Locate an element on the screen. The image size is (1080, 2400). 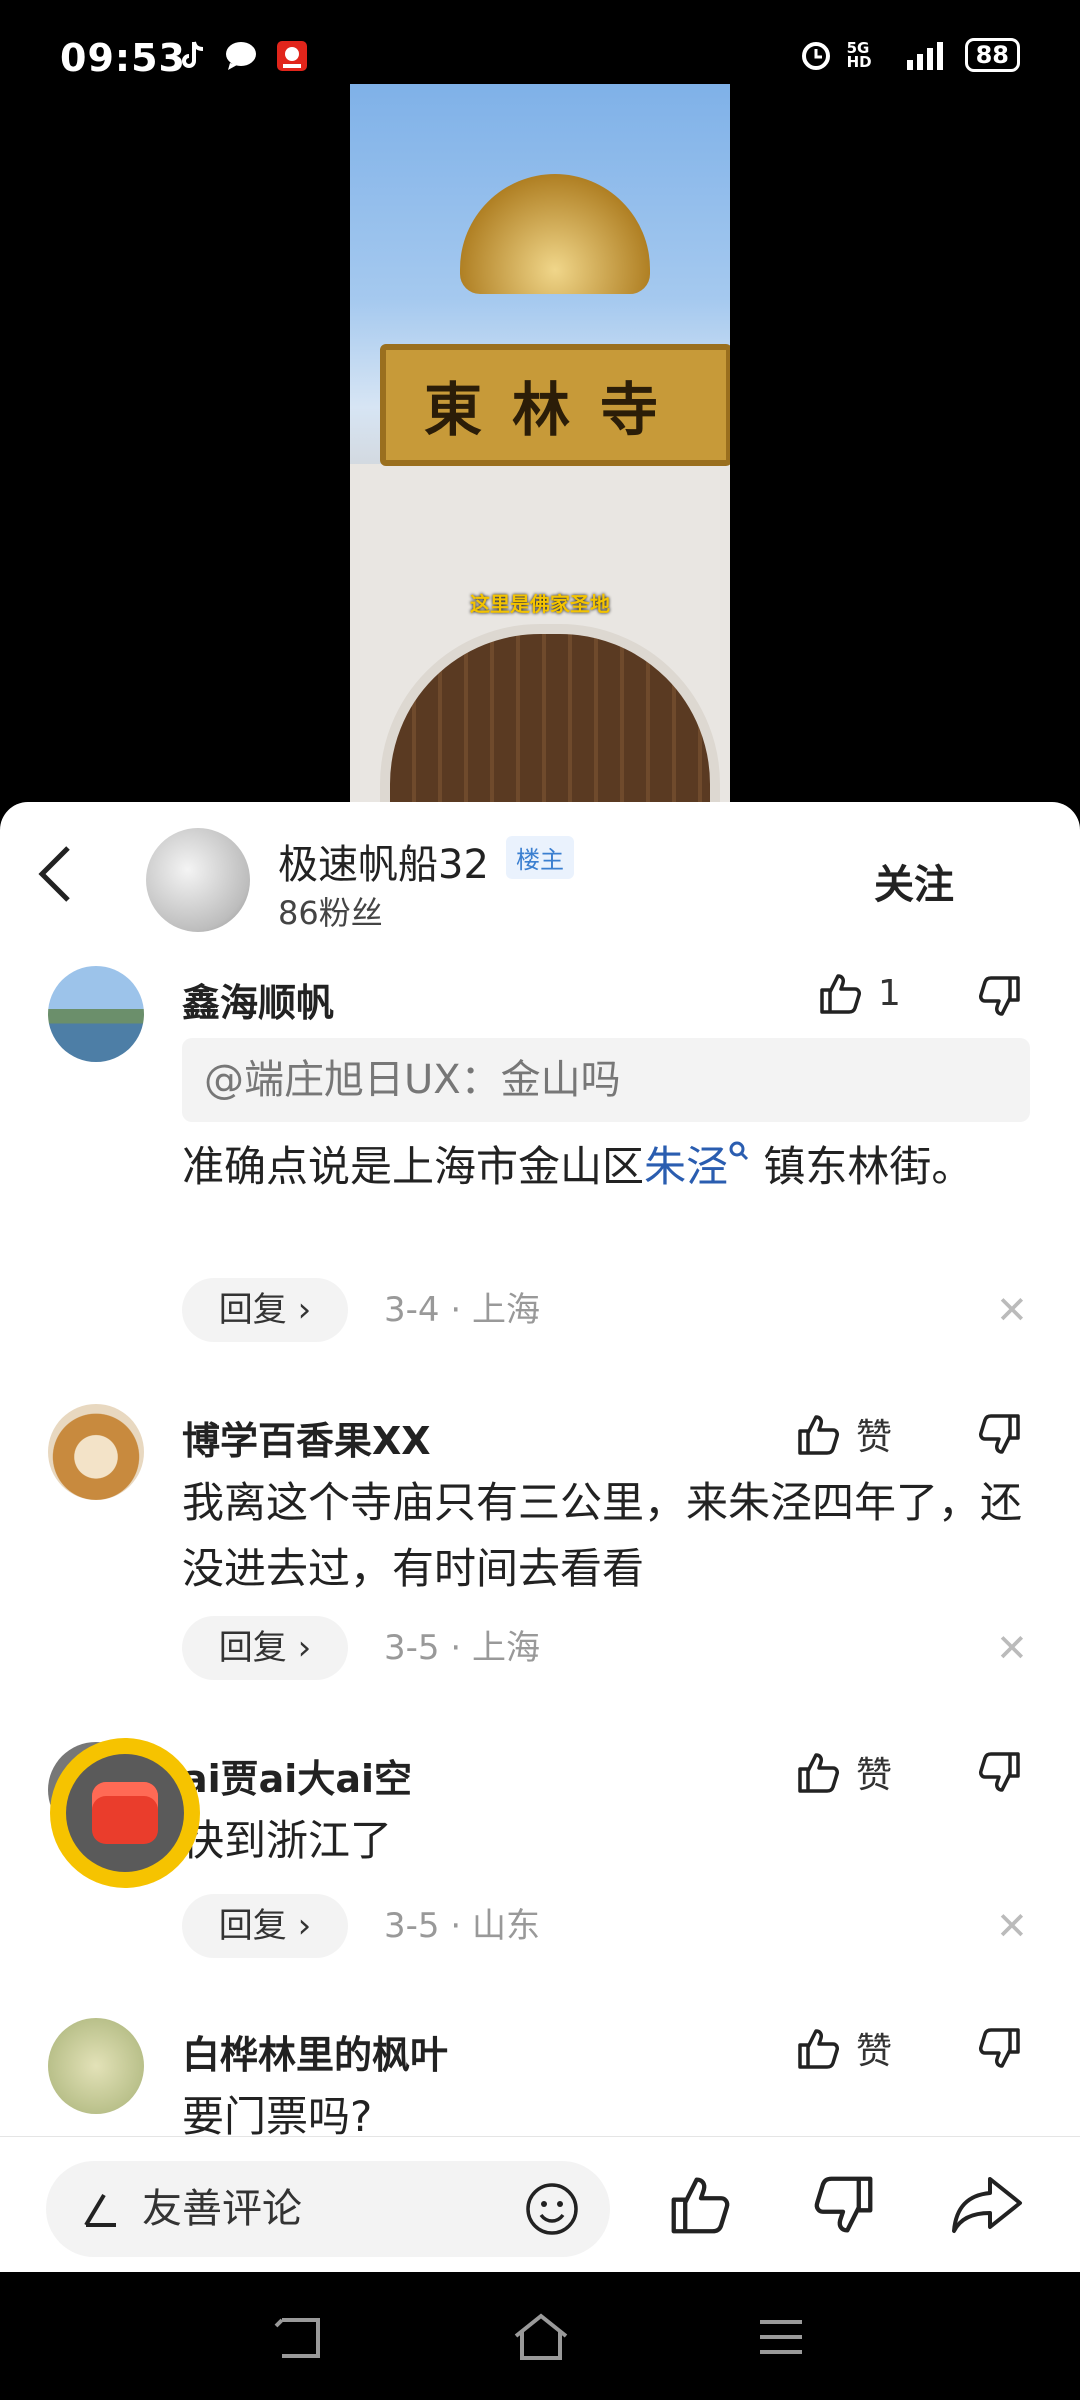
system-icons: 5G HD 88 is located at coordinates (909, 55).